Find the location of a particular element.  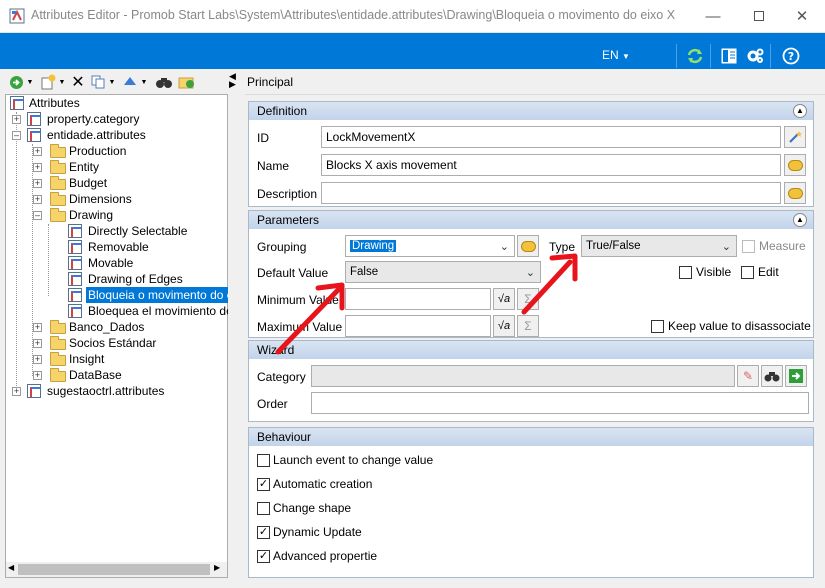

close-window-button: ✕ is located at coordinates (802, 16).